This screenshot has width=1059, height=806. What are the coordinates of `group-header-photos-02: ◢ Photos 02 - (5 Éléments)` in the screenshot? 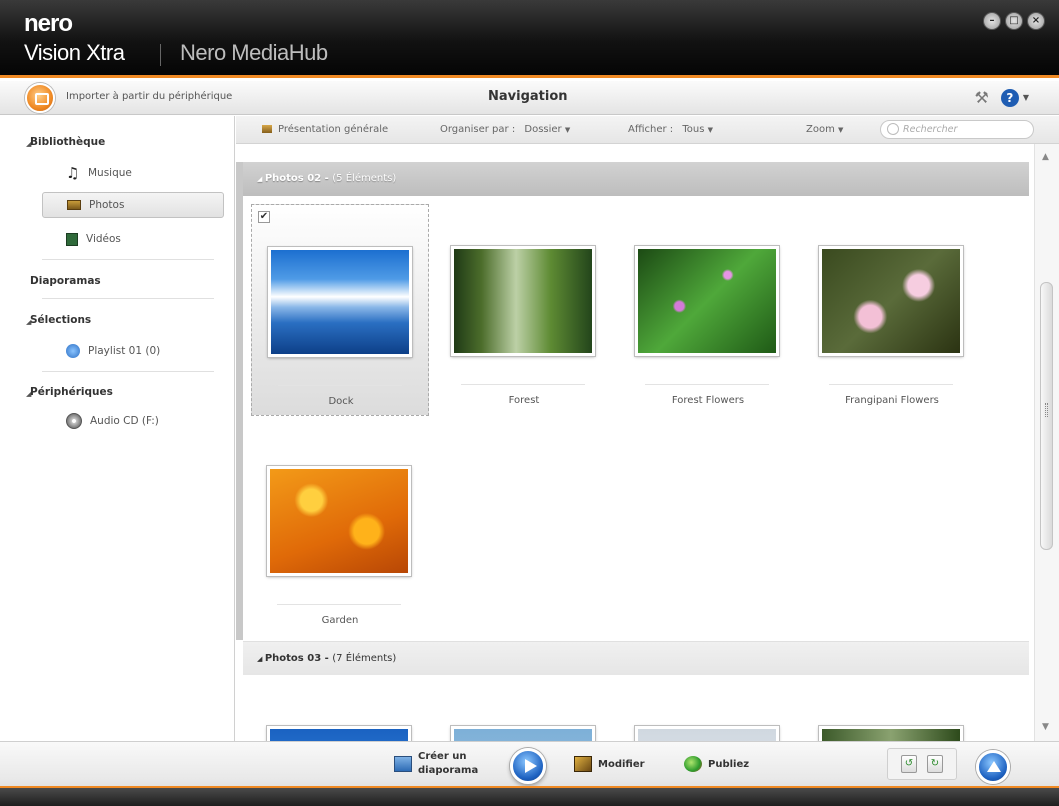 It's located at (636, 179).